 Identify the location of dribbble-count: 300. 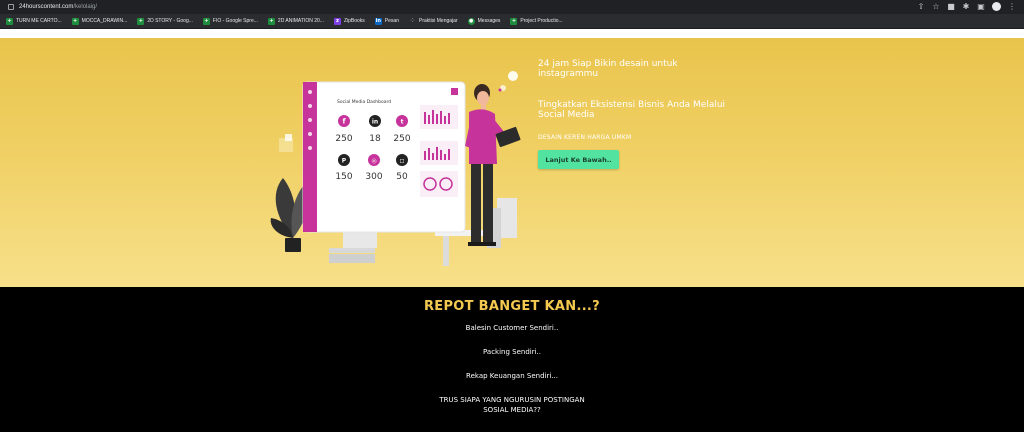
(373, 177).